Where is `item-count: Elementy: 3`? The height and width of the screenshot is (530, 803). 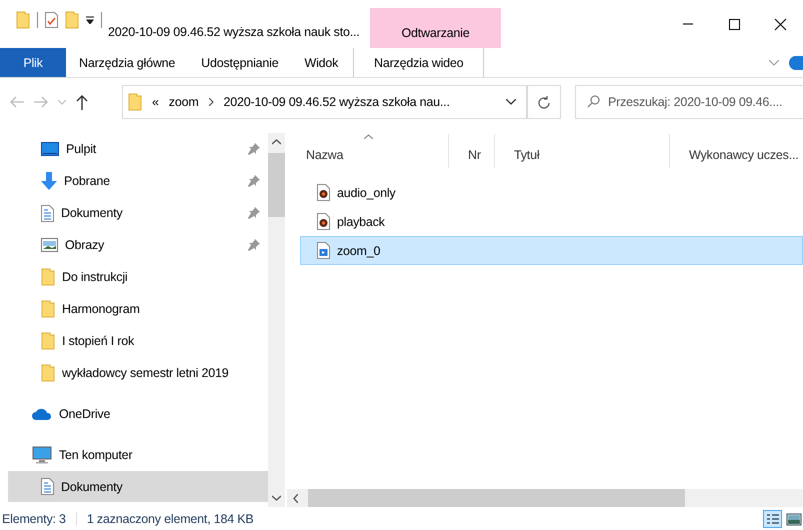
item-count: Elementy: 3 is located at coordinates (34, 519).